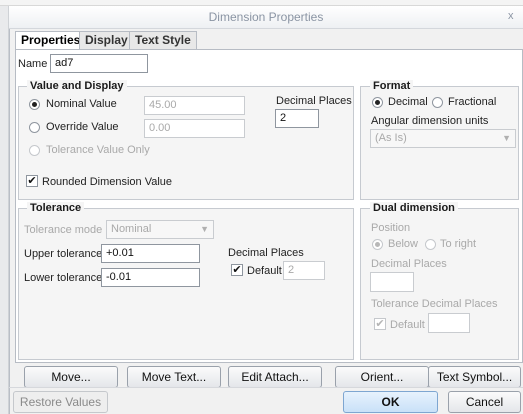  Describe the element at coordinates (163, 40) in the screenshot. I see `tab-text-style: Text Style` at that location.